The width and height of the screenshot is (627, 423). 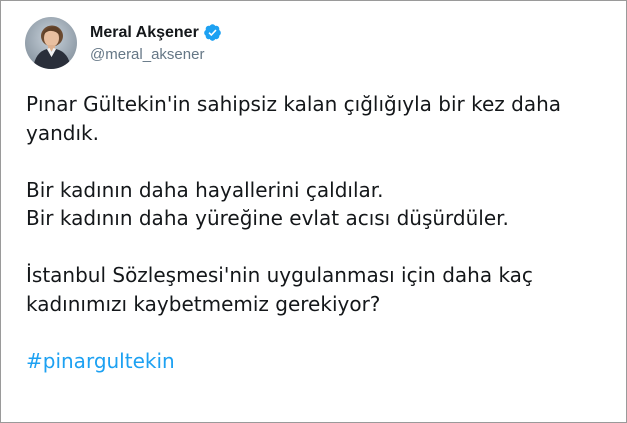 I want to click on avatar, so click(x=51, y=43).